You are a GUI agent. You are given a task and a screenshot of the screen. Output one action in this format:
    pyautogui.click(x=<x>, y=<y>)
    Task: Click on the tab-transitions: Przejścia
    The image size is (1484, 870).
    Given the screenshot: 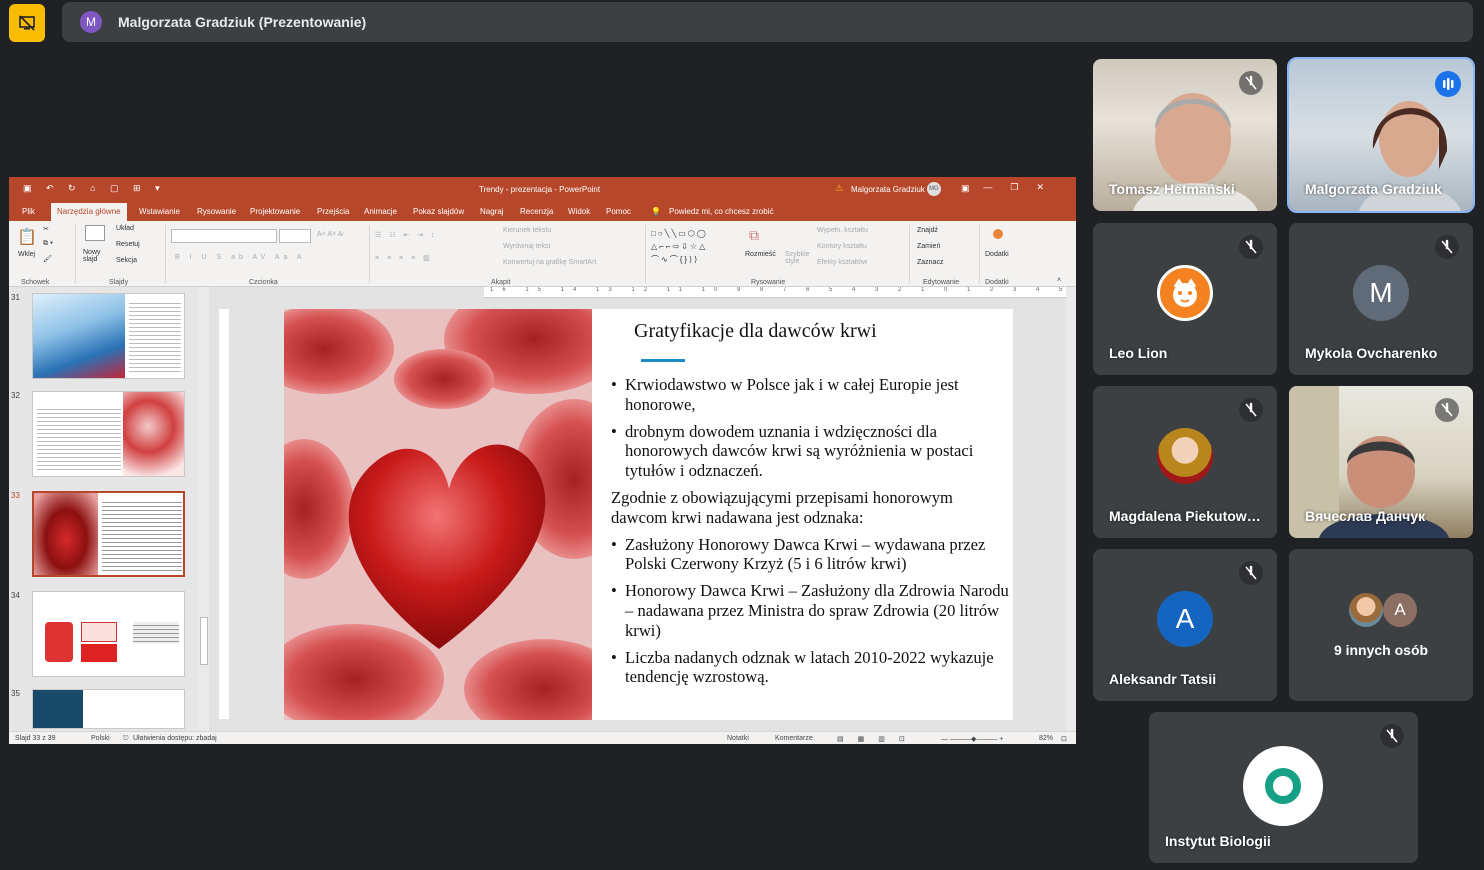 What is the action you would take?
    pyautogui.click(x=333, y=211)
    